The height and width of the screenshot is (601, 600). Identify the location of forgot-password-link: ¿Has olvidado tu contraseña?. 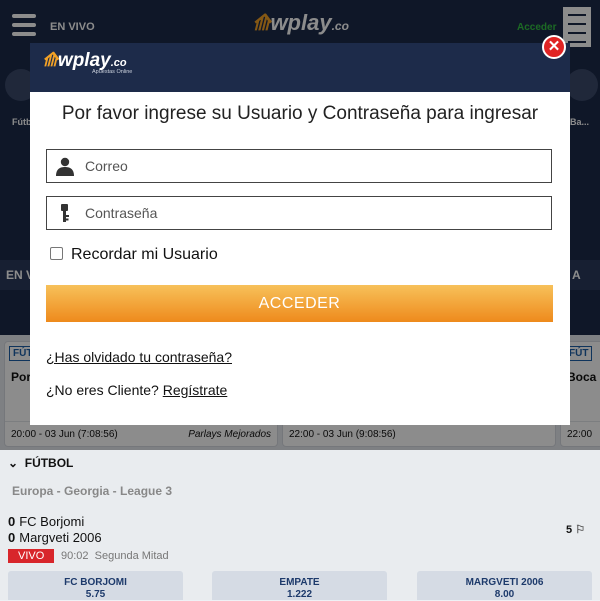
(139, 357).